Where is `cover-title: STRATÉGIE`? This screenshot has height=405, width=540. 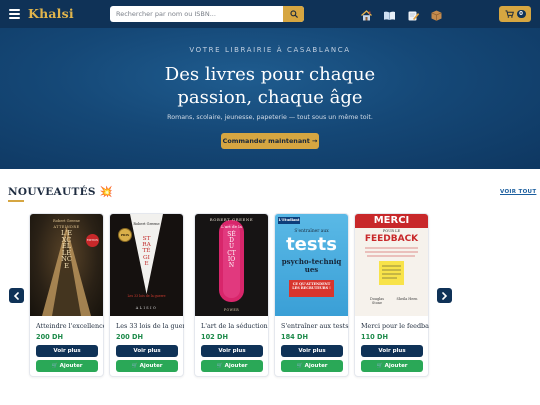
cover-title: STRATÉGIE is located at coordinates (146, 251).